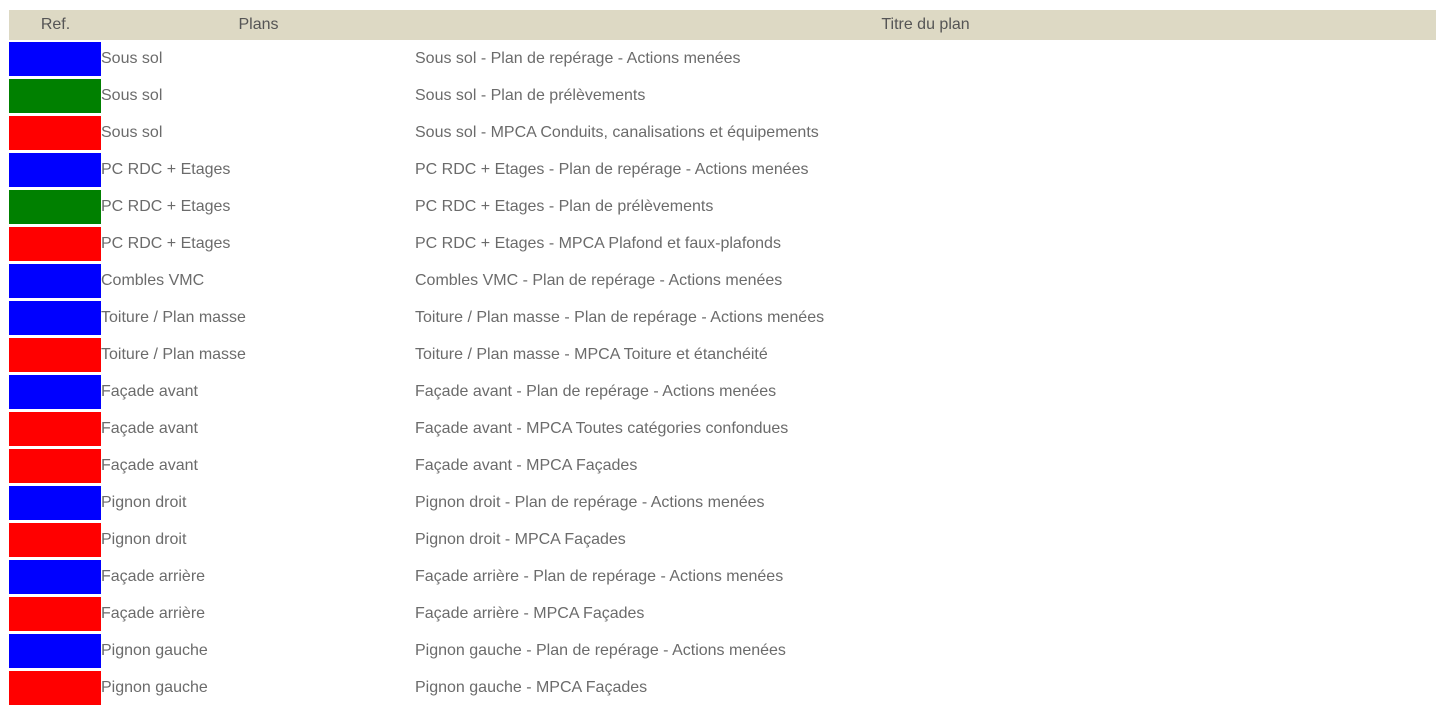  I want to click on plan-title: Façade avant - MPCA Façades, so click(925, 465).